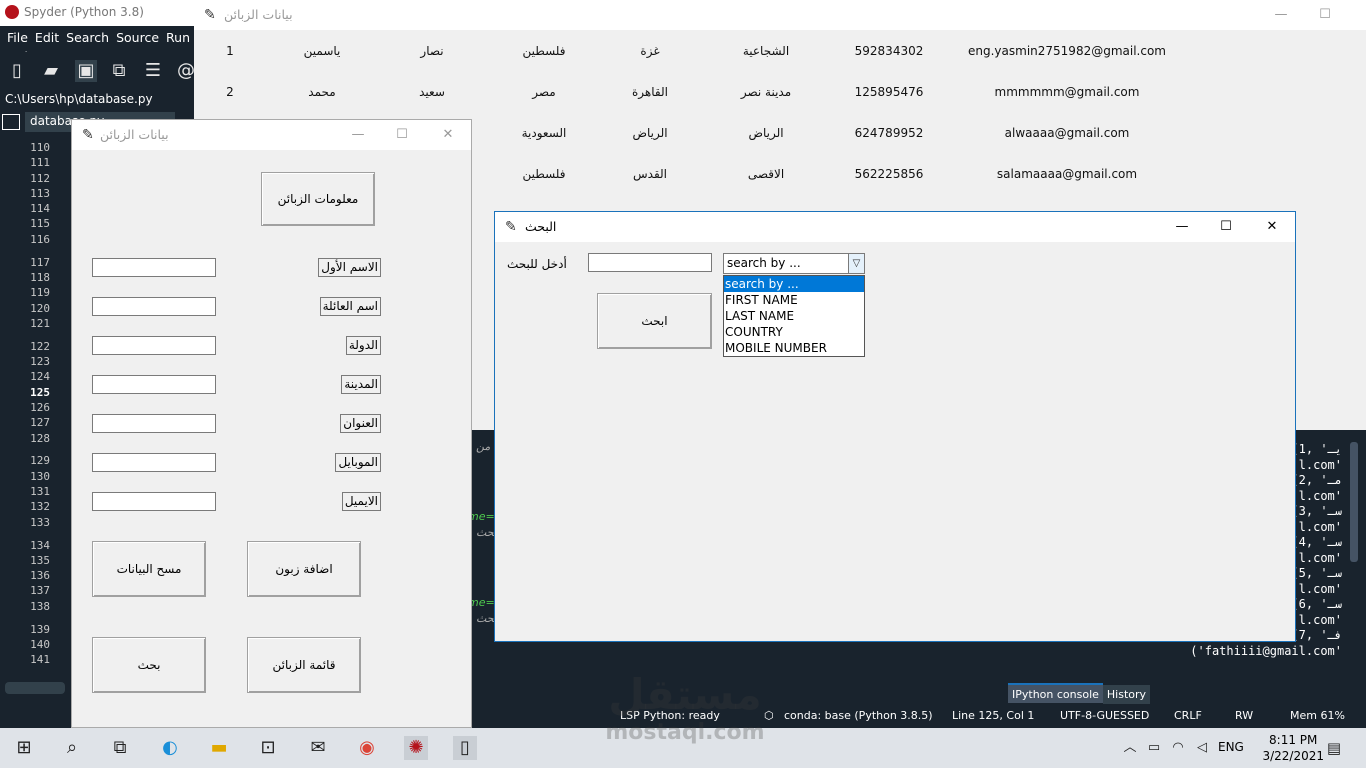 The width and height of the screenshot is (1366, 768). Describe the element at coordinates (268, 748) in the screenshot. I see `store-icon: ⊡` at that location.